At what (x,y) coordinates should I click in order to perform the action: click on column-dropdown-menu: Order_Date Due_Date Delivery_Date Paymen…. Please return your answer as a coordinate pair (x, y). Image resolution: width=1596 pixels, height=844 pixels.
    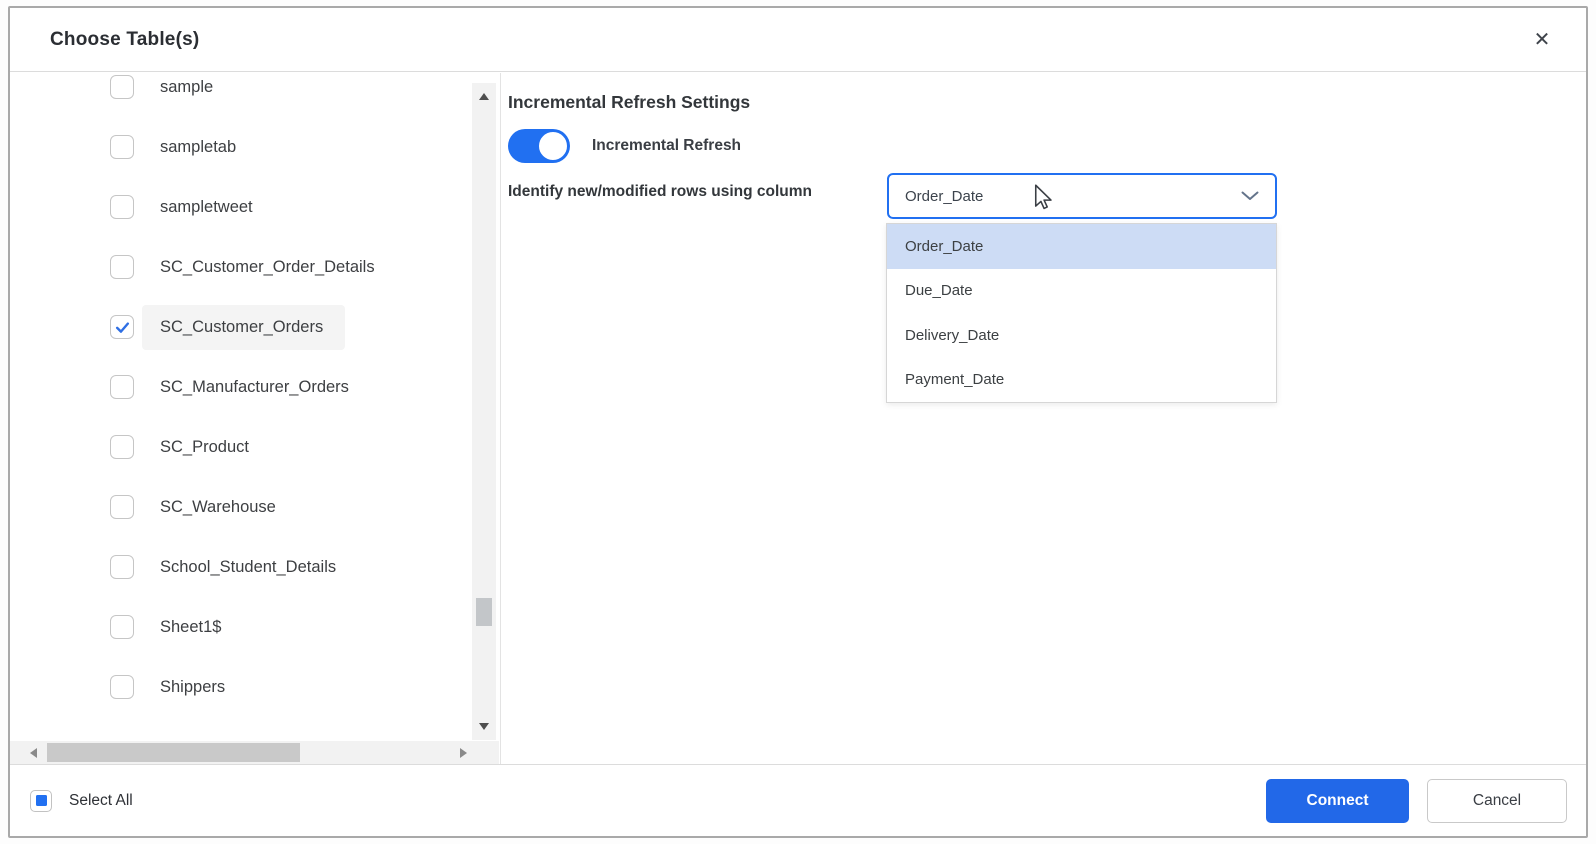
    Looking at the image, I should click on (1081, 313).